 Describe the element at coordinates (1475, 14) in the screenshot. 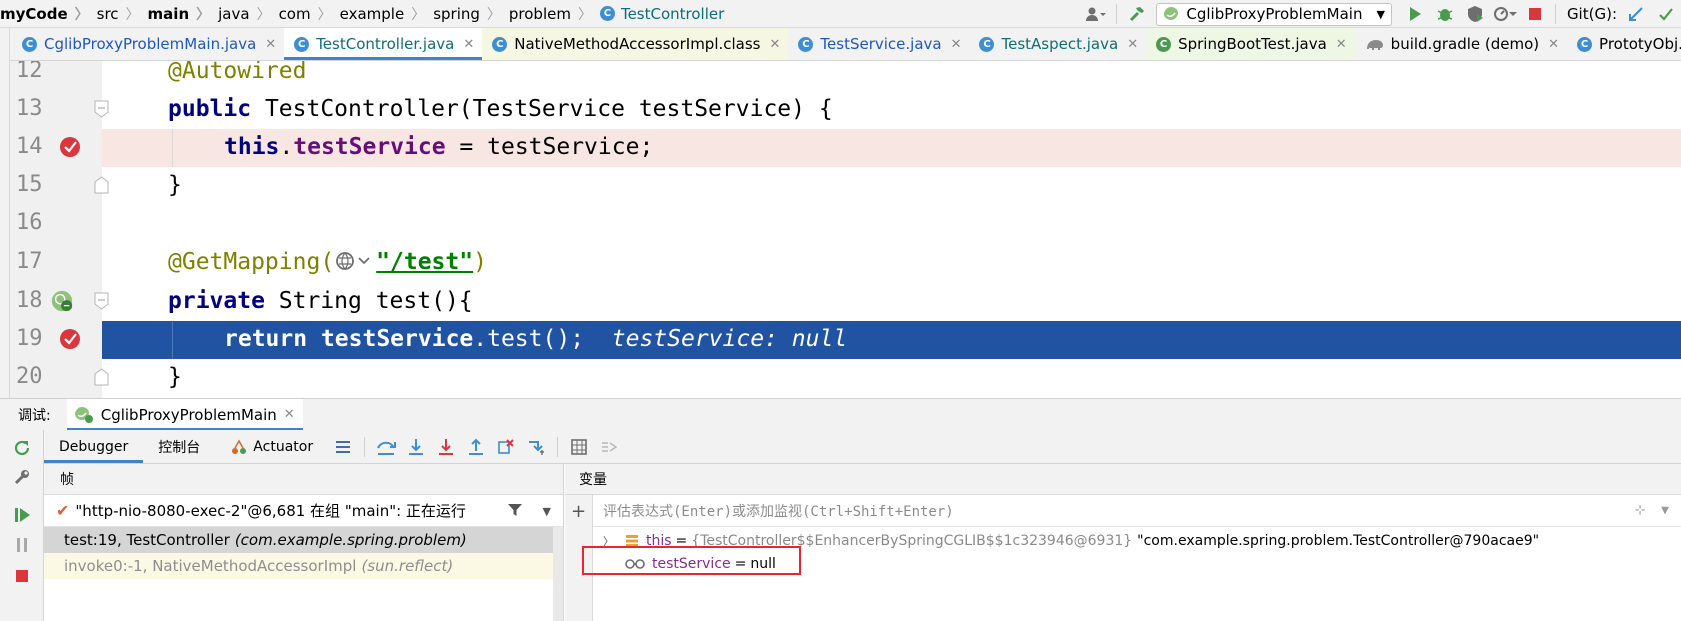

I see `coverage-shield-icon` at that location.